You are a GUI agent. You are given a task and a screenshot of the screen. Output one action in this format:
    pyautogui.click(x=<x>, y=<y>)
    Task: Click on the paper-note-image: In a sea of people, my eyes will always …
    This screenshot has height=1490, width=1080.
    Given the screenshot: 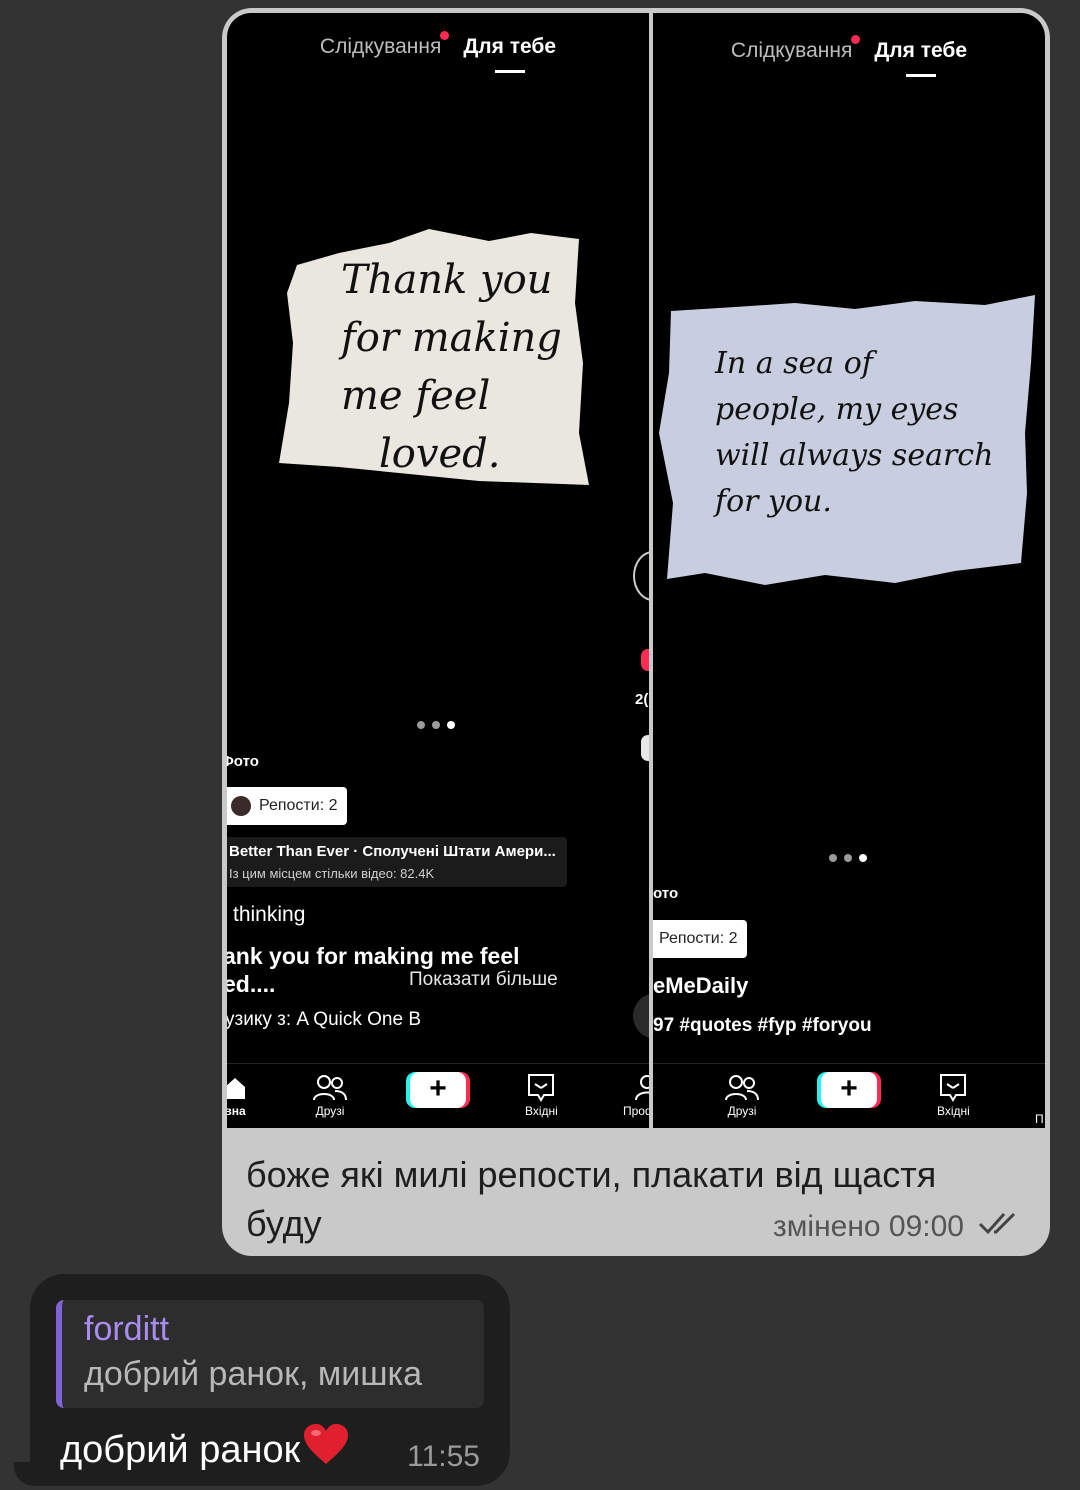 What is the action you would take?
    pyautogui.click(x=847, y=443)
    